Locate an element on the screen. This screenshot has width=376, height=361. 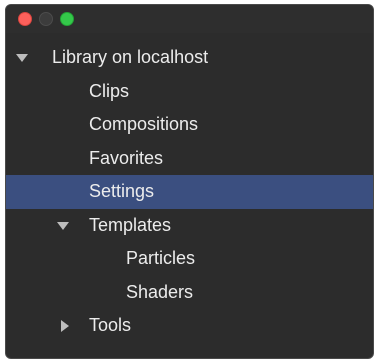
tree-item-label: Compositions is located at coordinates (144, 124).